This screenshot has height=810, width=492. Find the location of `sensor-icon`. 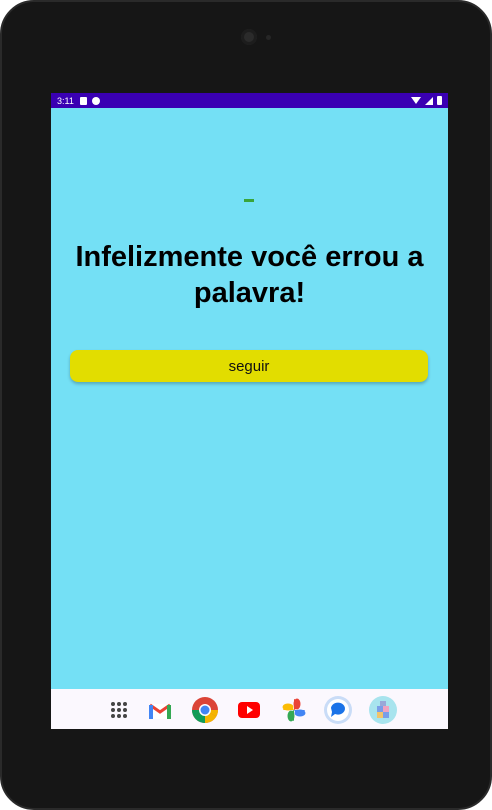

sensor-icon is located at coordinates (268, 37).